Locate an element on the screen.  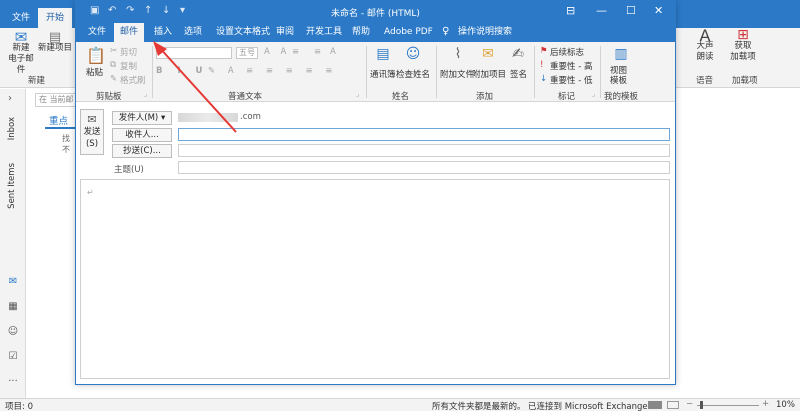
annotation-arrow is located at coordinates (195, 87).